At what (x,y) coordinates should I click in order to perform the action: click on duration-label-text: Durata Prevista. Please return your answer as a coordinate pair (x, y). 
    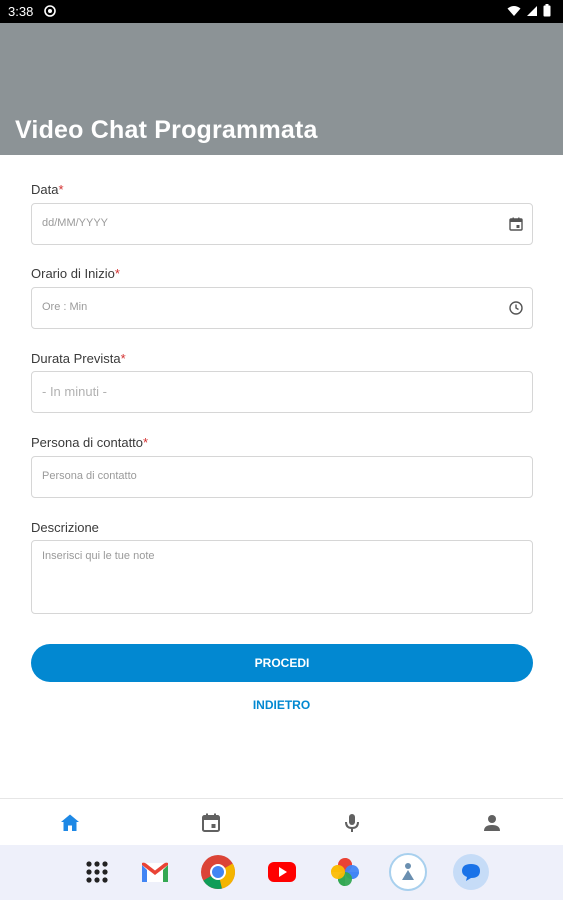
    Looking at the image, I should click on (76, 358).